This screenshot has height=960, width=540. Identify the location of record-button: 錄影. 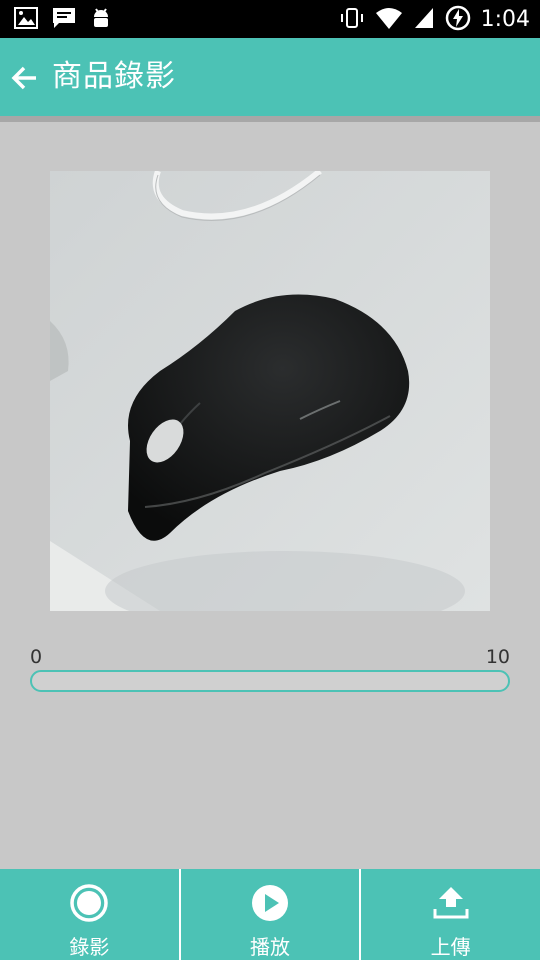
(90, 914).